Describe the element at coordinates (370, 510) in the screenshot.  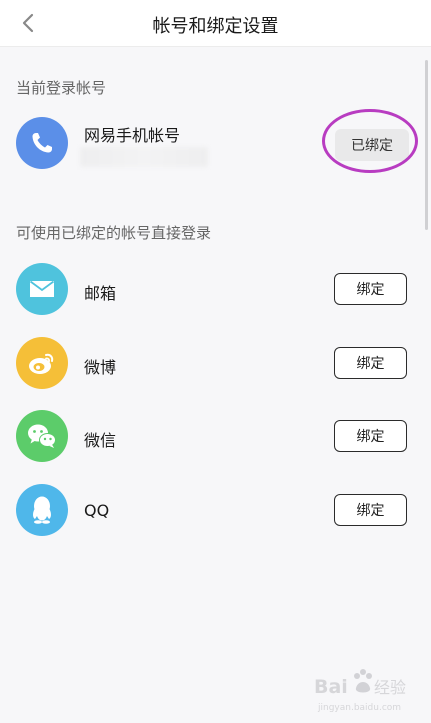
I see `bind-button-qq: 绑定` at that location.